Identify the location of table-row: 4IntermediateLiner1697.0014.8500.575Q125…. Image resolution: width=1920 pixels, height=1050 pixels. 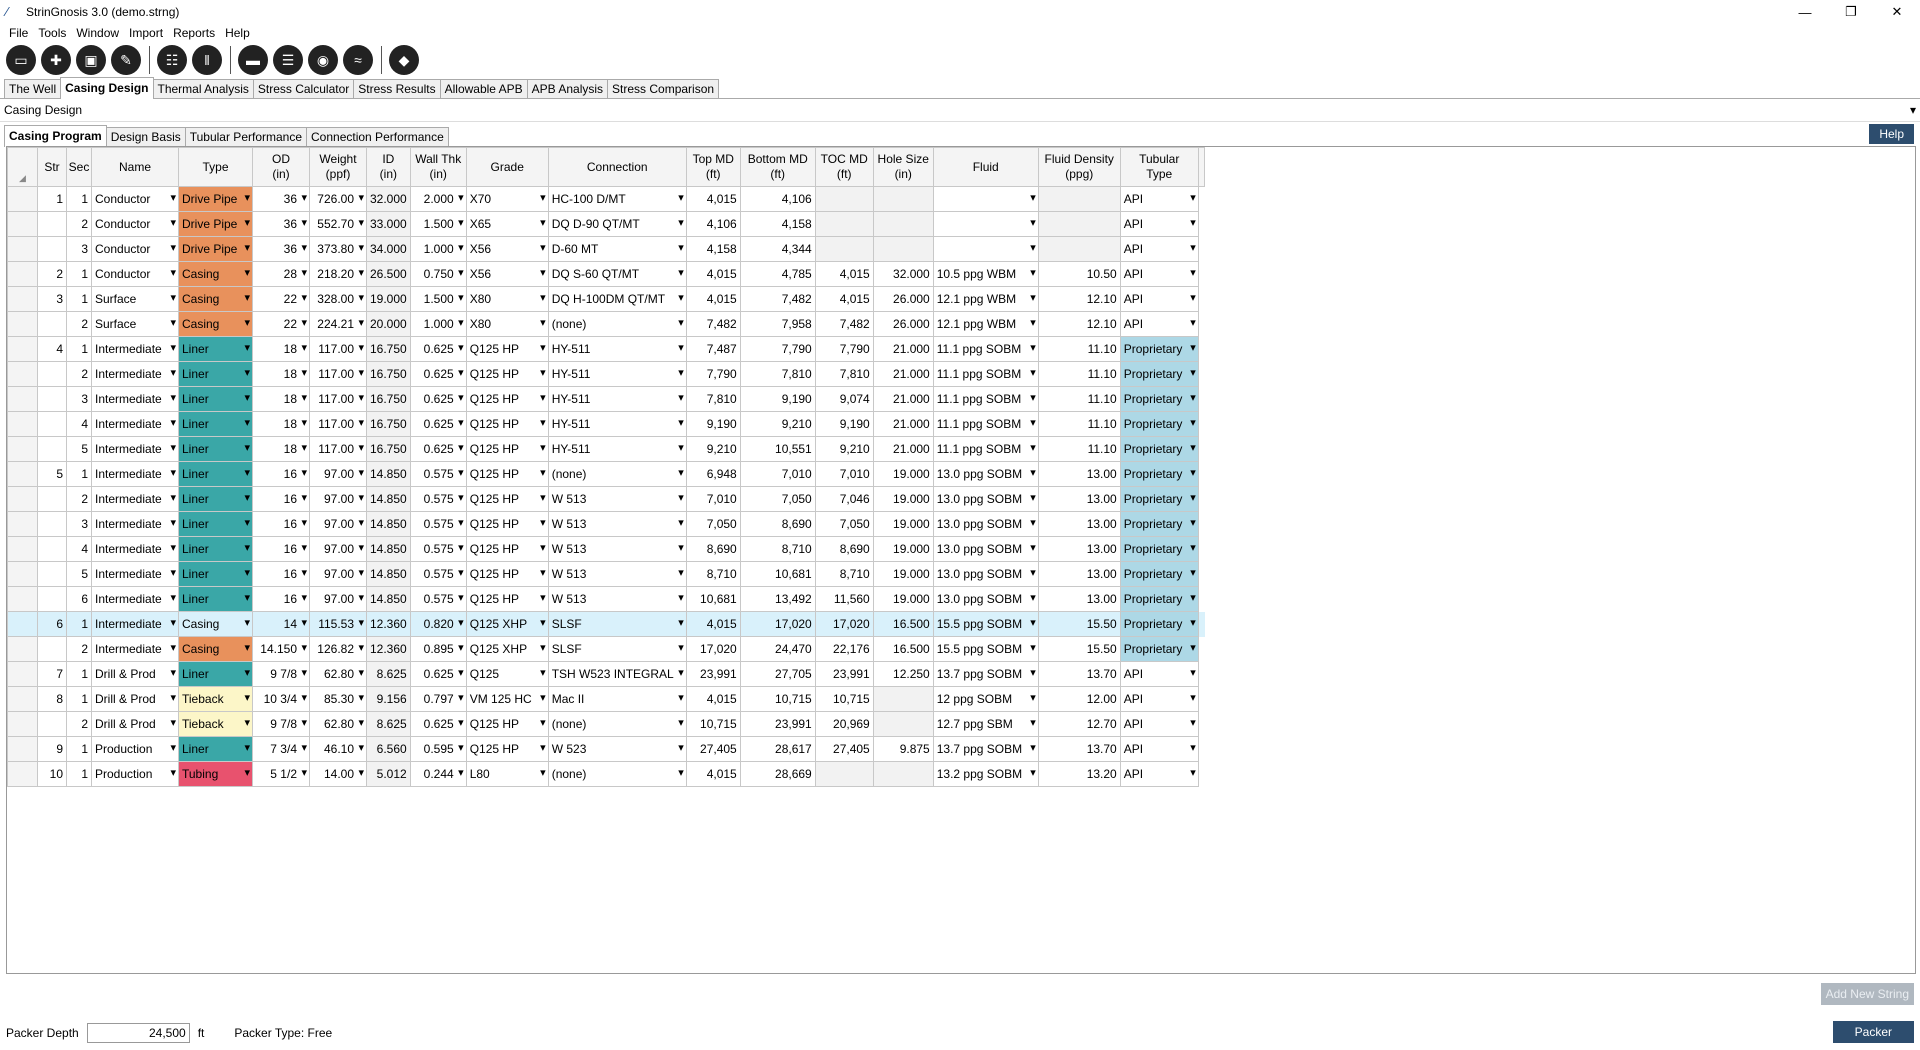
(606, 549).